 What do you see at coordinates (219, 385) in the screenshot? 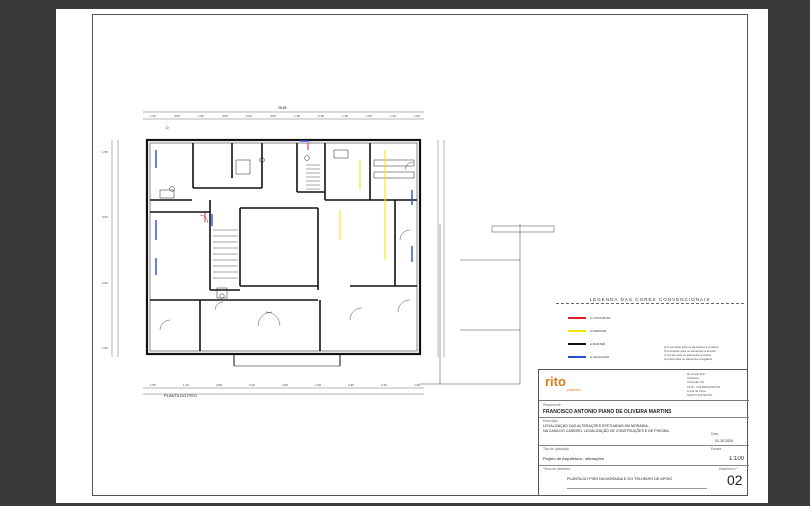
I see `bottom-dim: 2.80` at bounding box center [219, 385].